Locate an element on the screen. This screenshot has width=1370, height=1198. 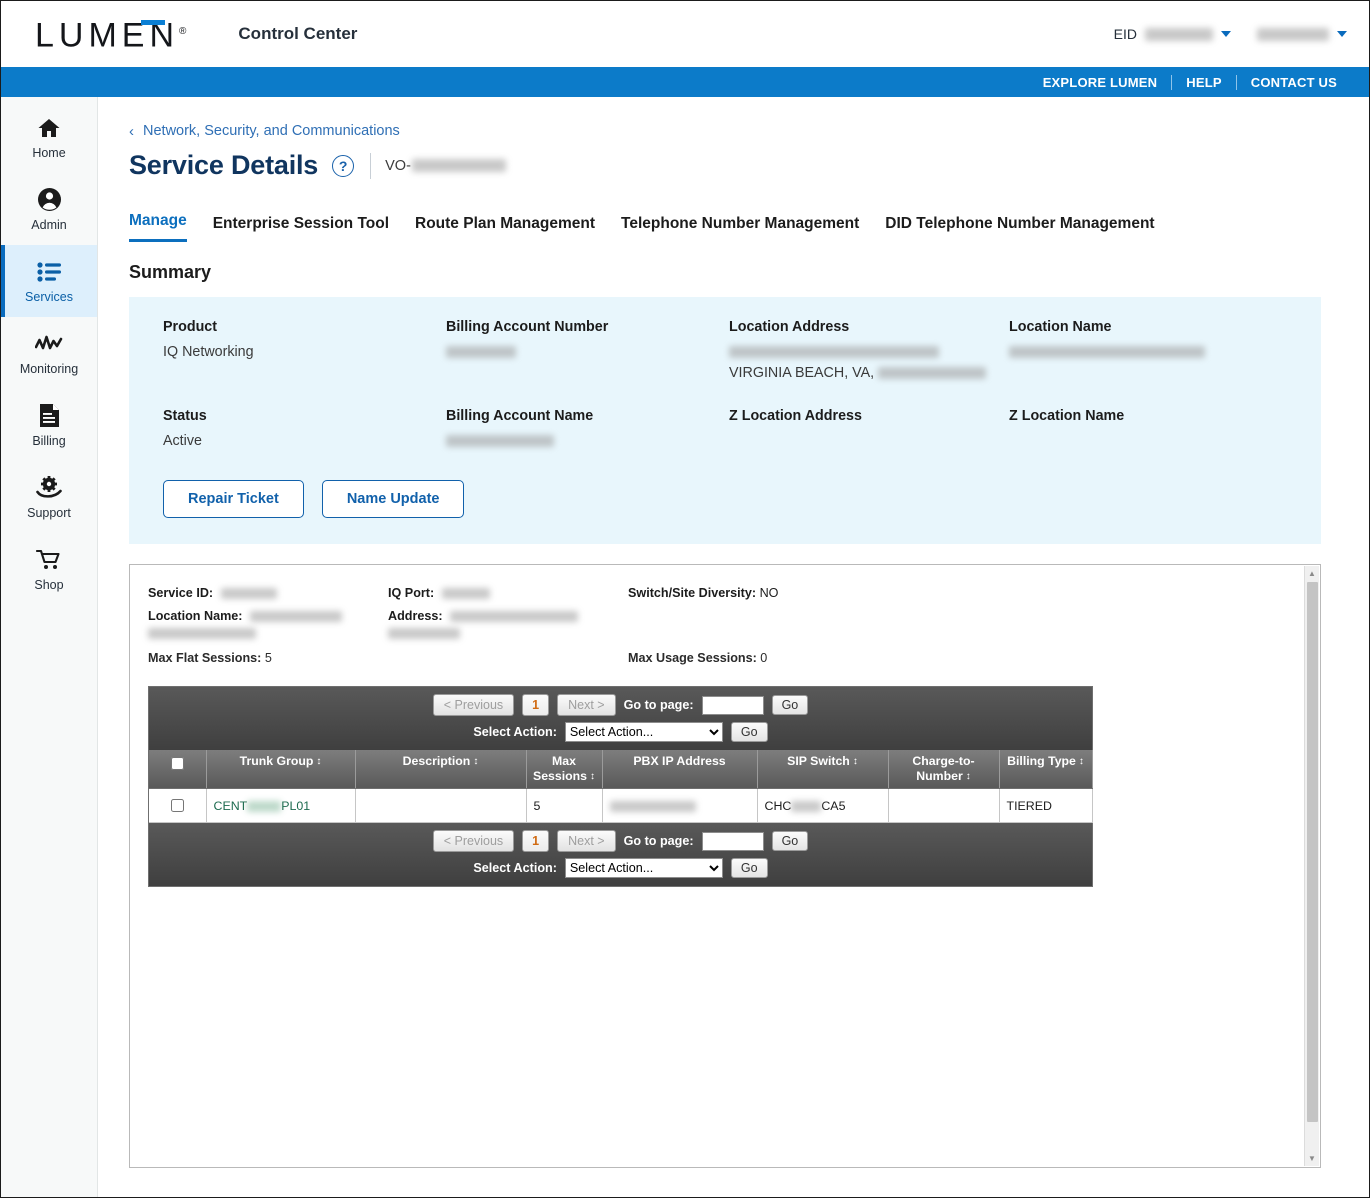
summary-field-billing-account-number: Billing Account Number is located at coordinates (587, 351).